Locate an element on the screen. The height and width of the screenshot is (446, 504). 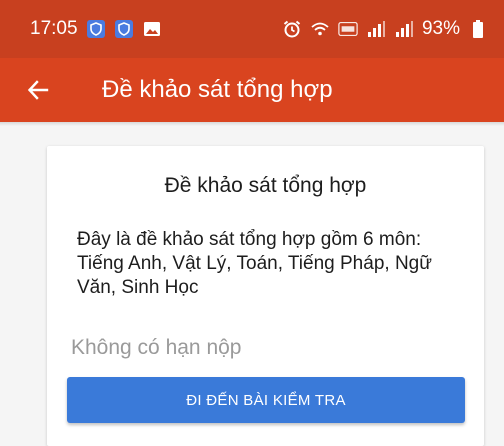
status-bar: 17:05 93% is located at coordinates (252, 29).